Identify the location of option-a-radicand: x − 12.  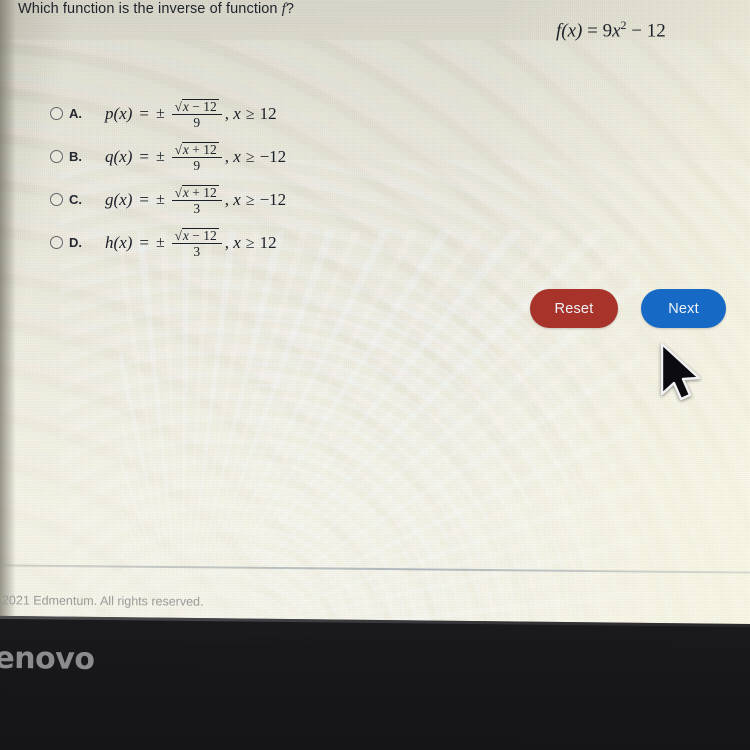
(200, 106).